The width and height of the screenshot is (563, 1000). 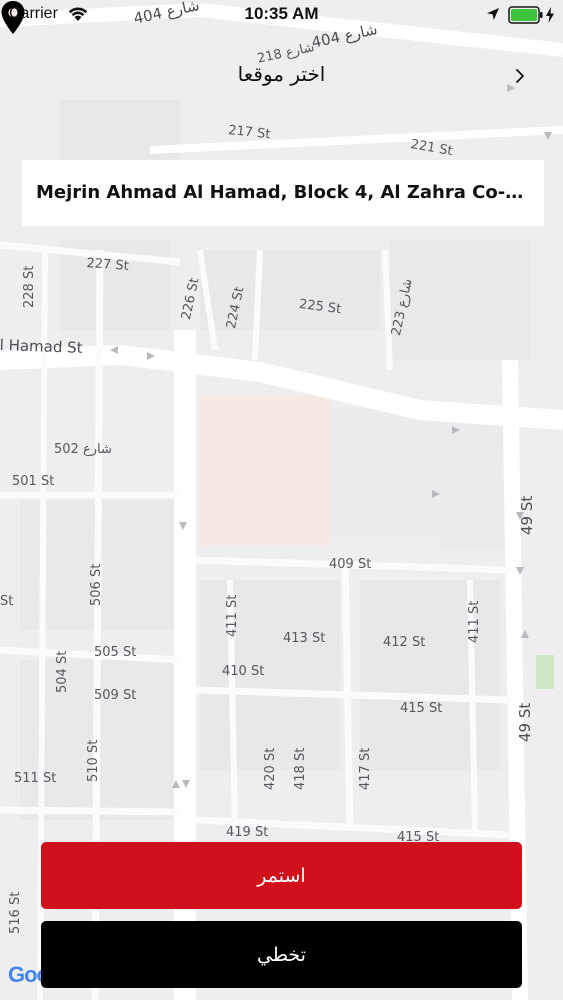 What do you see at coordinates (304, 638) in the screenshot?
I see `street-label: 413 St` at bounding box center [304, 638].